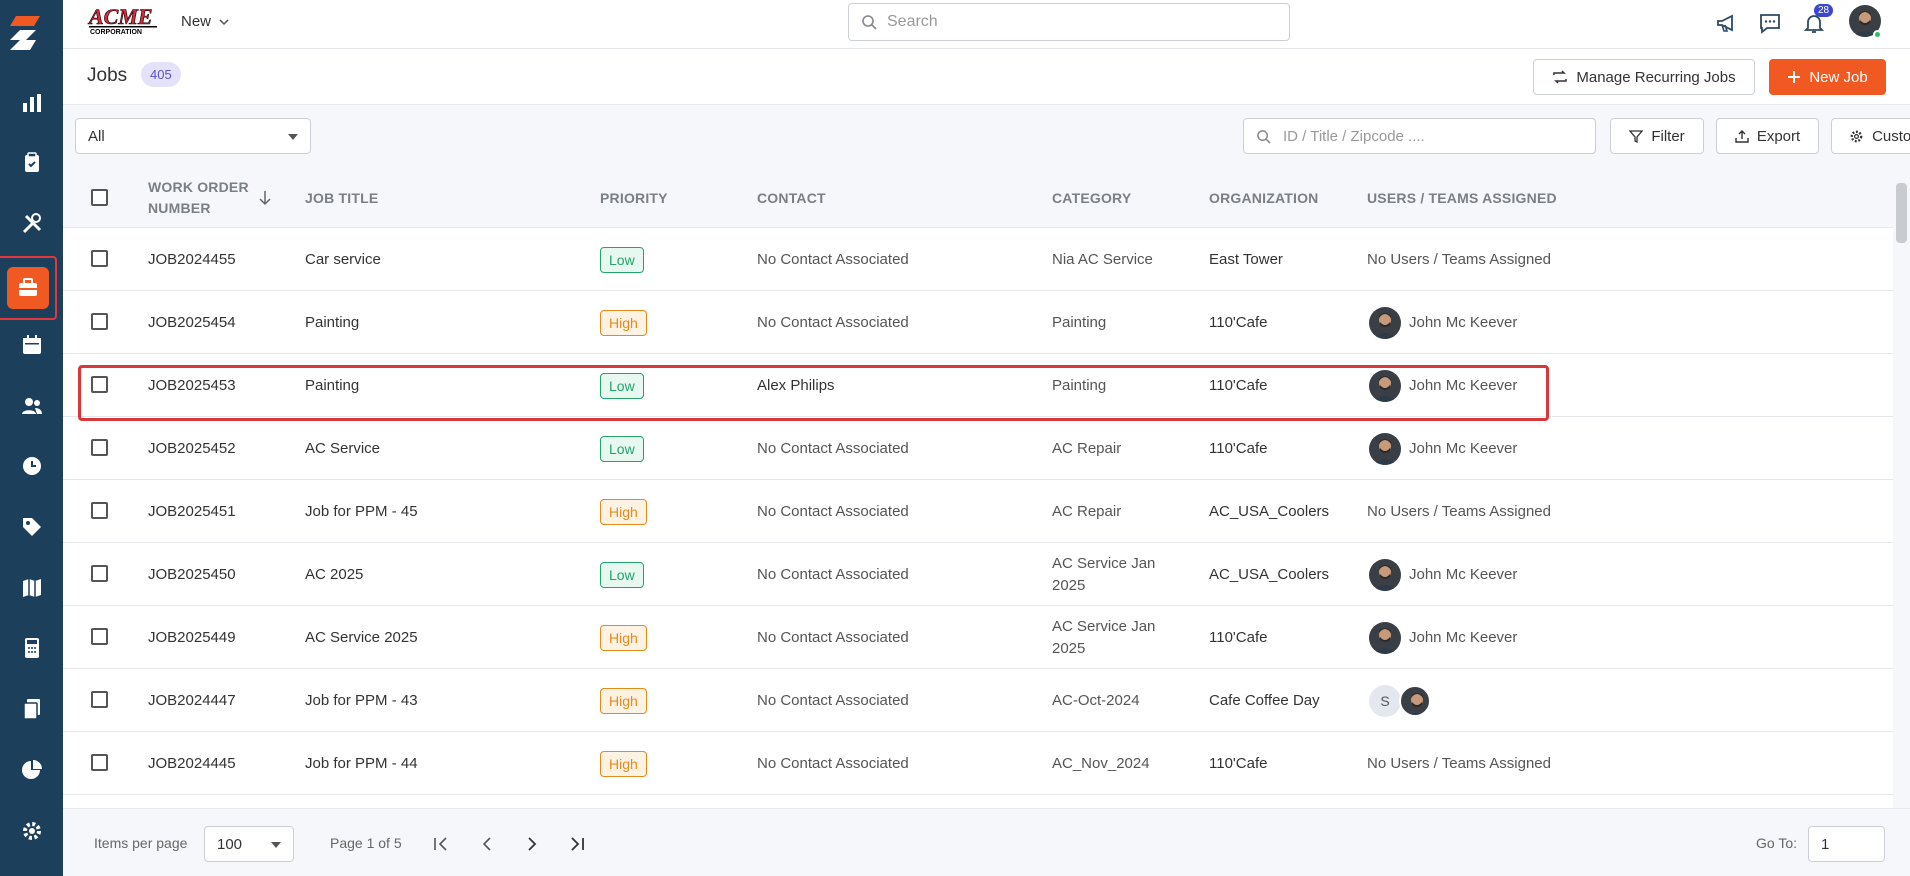  I want to click on notifications-bell-icon: 28, so click(1817, 20).